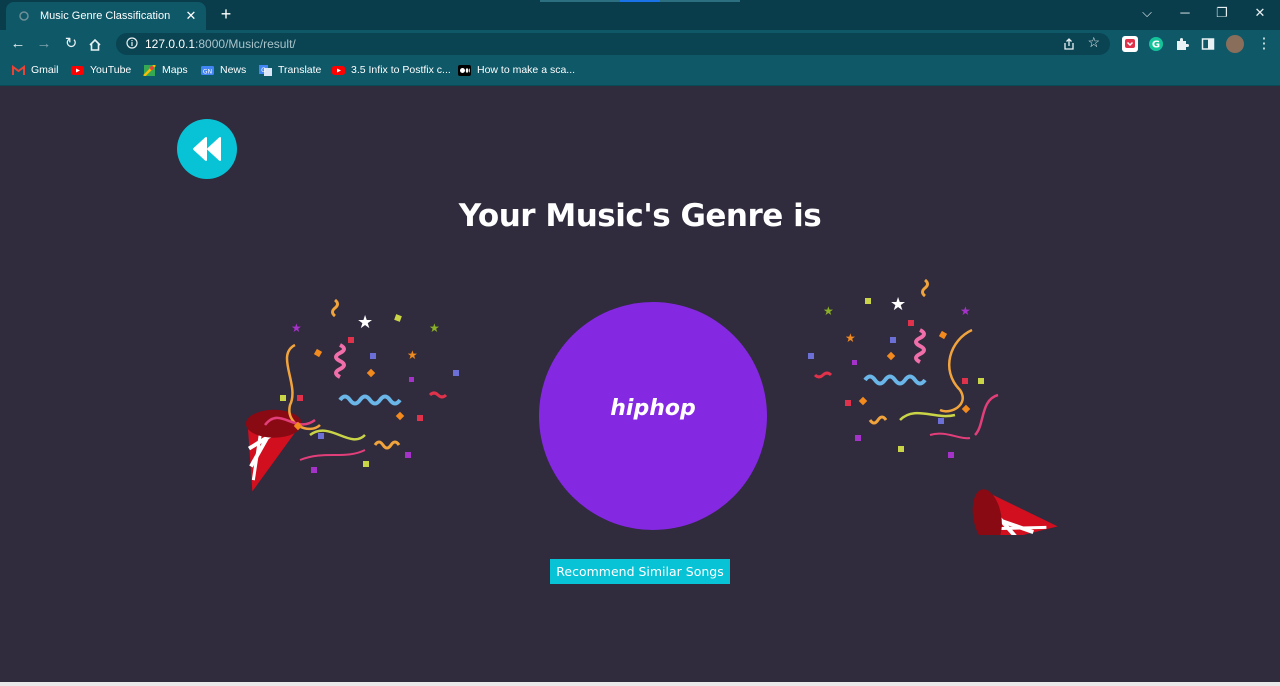 The height and width of the screenshot is (686, 1280). What do you see at coordinates (640, 1) in the screenshot?
I see `tab-indicator-active` at bounding box center [640, 1].